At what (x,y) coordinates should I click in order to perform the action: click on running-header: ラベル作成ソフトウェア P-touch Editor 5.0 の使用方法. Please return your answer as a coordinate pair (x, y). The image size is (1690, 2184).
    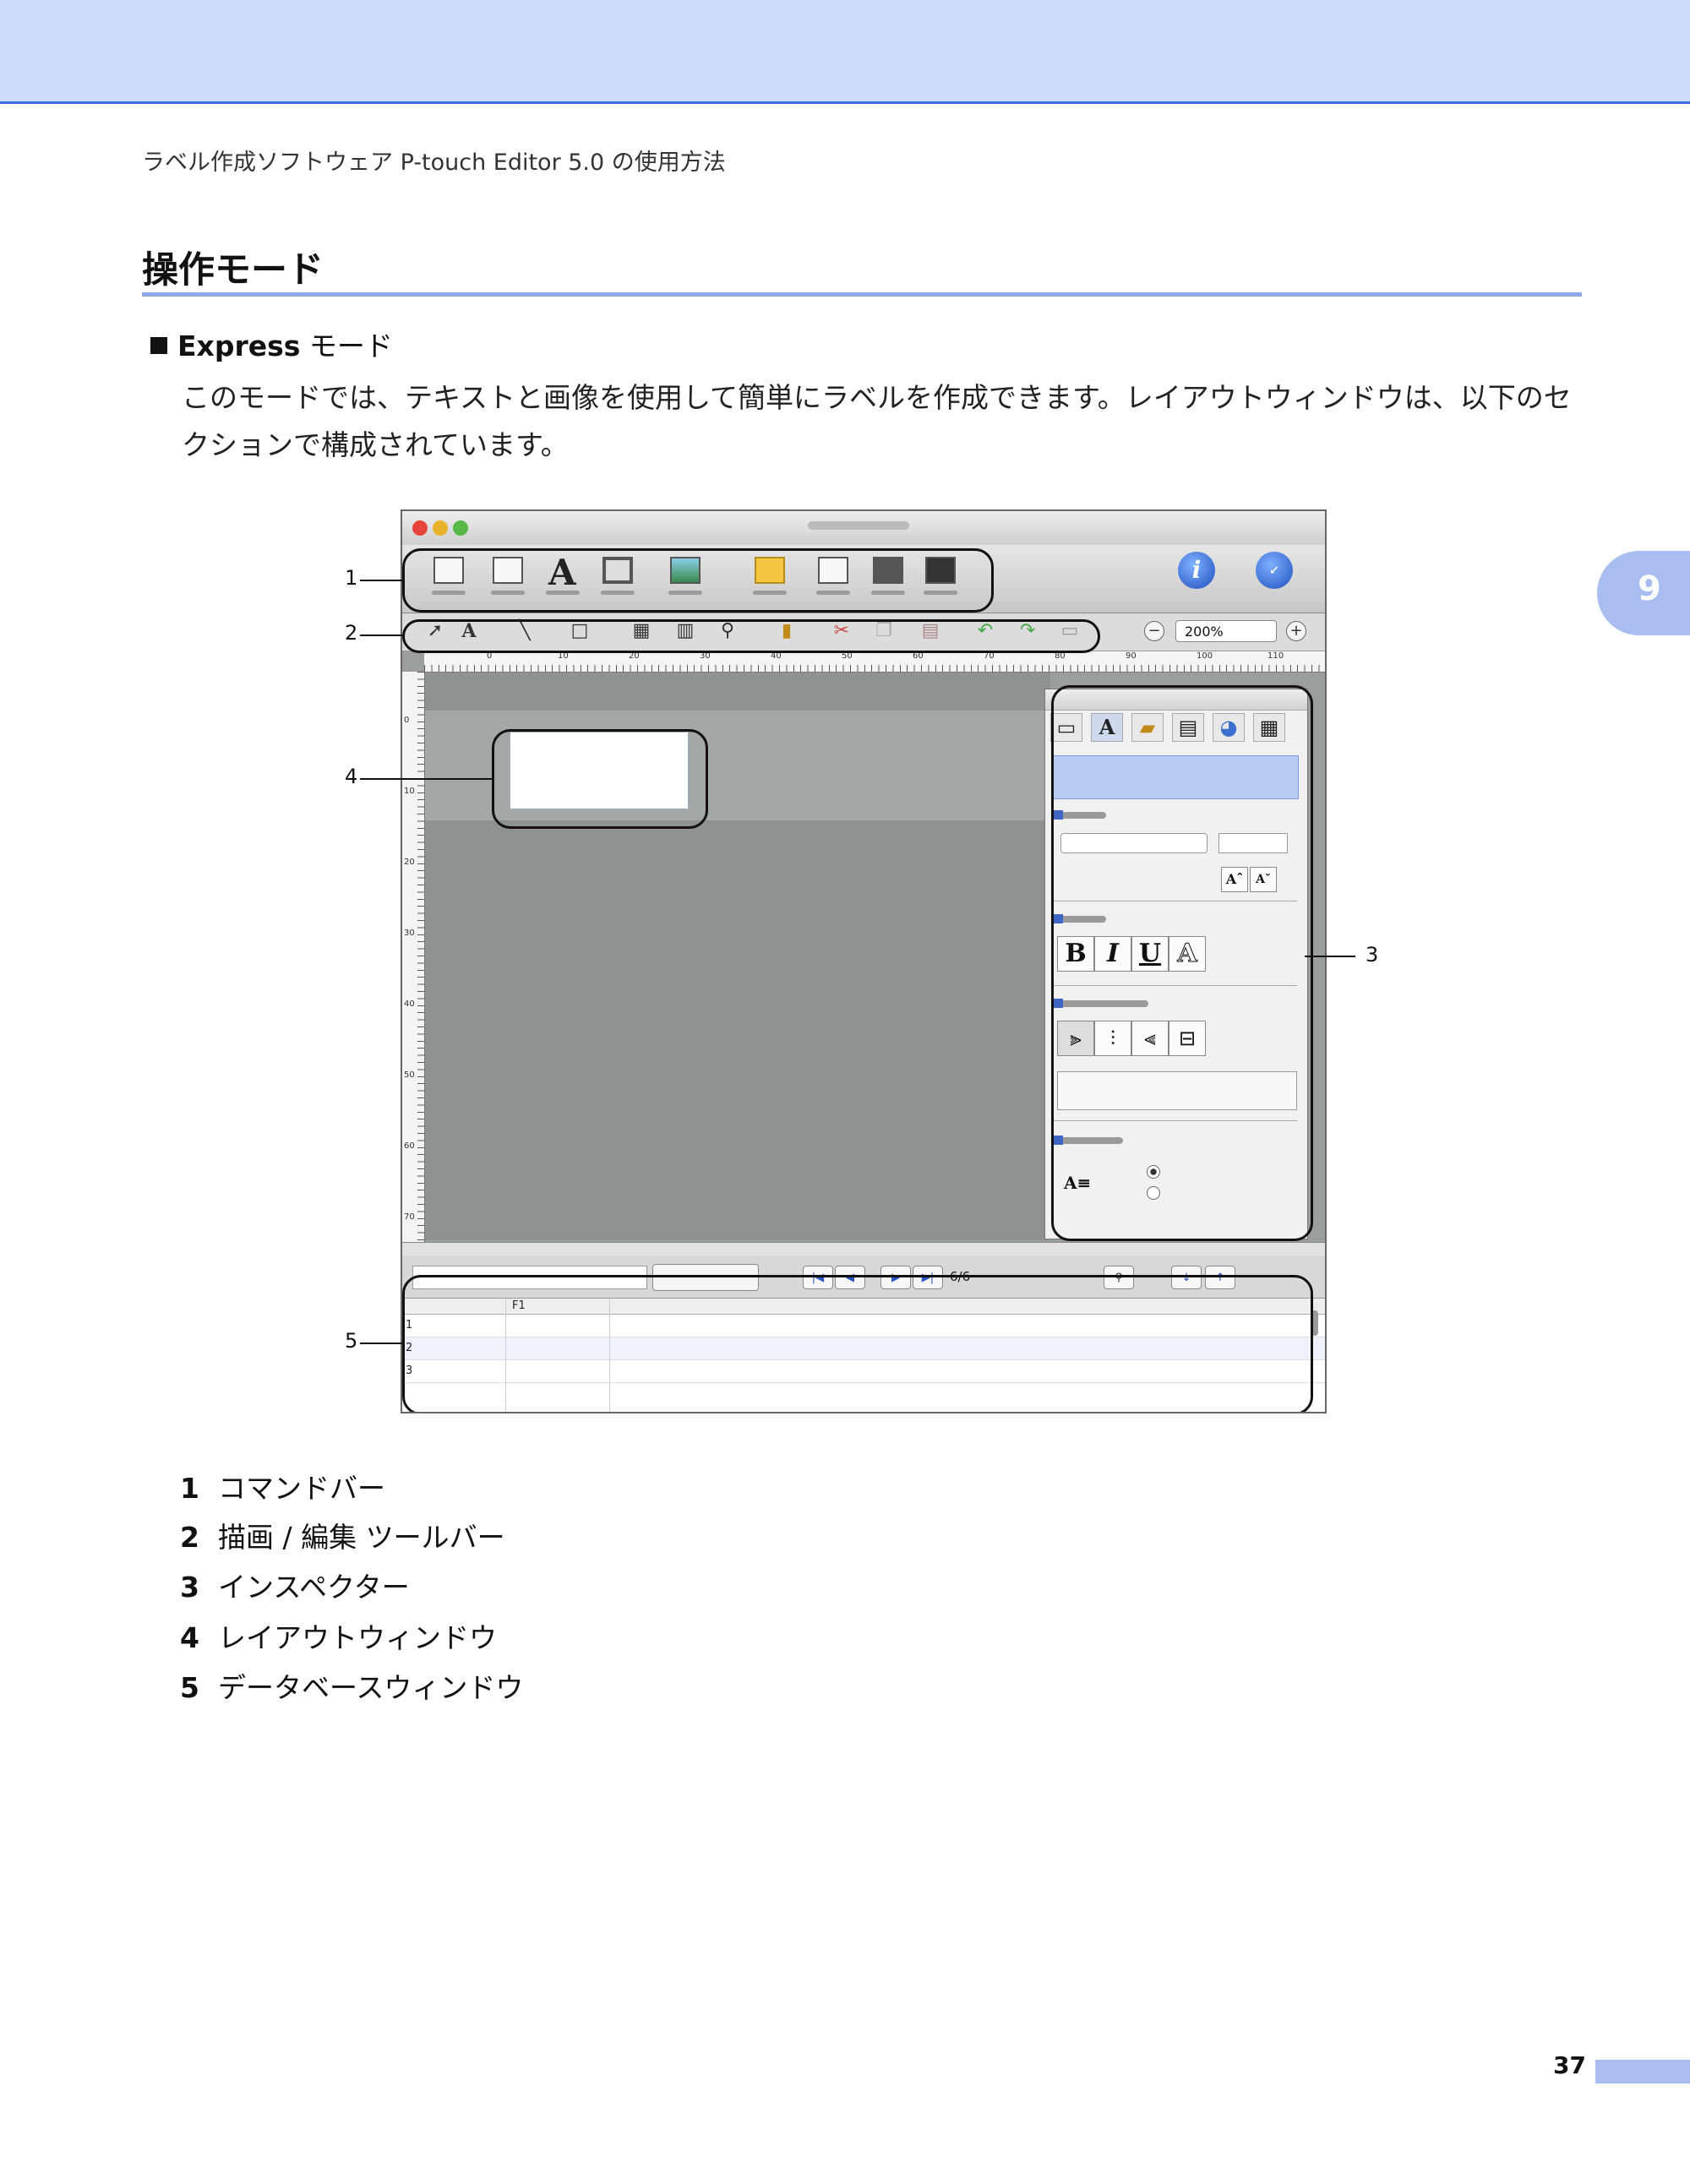
    Looking at the image, I should click on (434, 163).